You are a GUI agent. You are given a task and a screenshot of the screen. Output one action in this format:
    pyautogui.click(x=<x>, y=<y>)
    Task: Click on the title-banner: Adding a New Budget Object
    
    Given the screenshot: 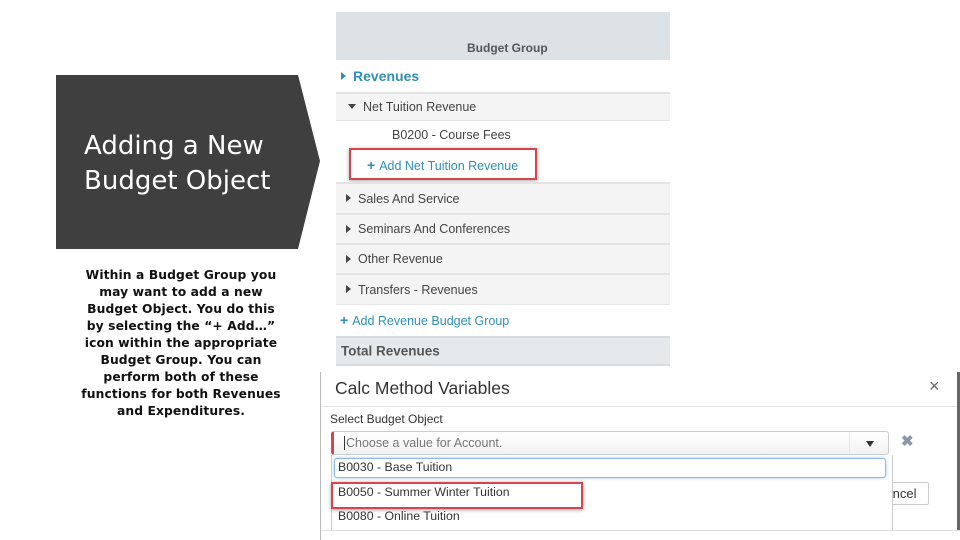 What is the action you would take?
    pyautogui.click(x=188, y=162)
    